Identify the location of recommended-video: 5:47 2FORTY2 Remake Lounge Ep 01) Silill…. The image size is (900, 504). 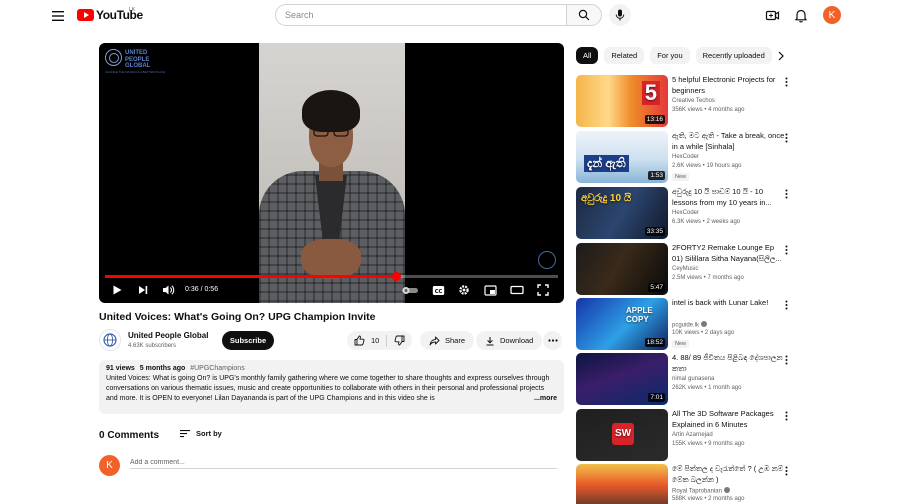
(683, 269).